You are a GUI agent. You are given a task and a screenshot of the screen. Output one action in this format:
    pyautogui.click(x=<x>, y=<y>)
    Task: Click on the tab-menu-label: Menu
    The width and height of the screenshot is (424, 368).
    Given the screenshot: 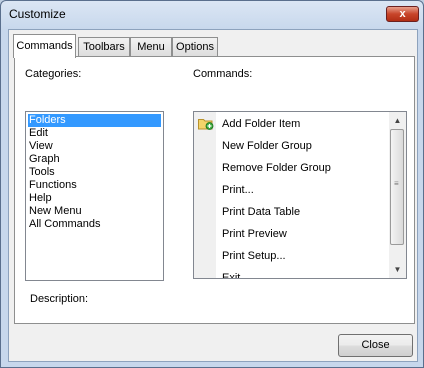 What is the action you would take?
    pyautogui.click(x=151, y=47)
    